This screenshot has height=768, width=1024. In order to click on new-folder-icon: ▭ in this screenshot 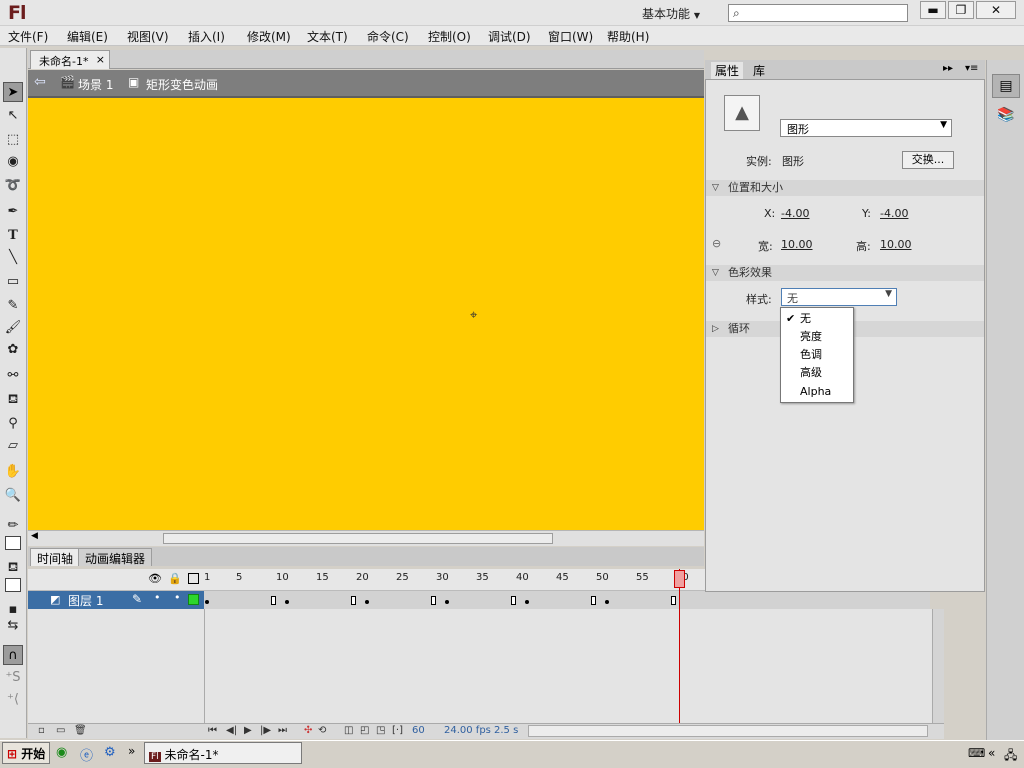, I will do `click(60, 730)`.